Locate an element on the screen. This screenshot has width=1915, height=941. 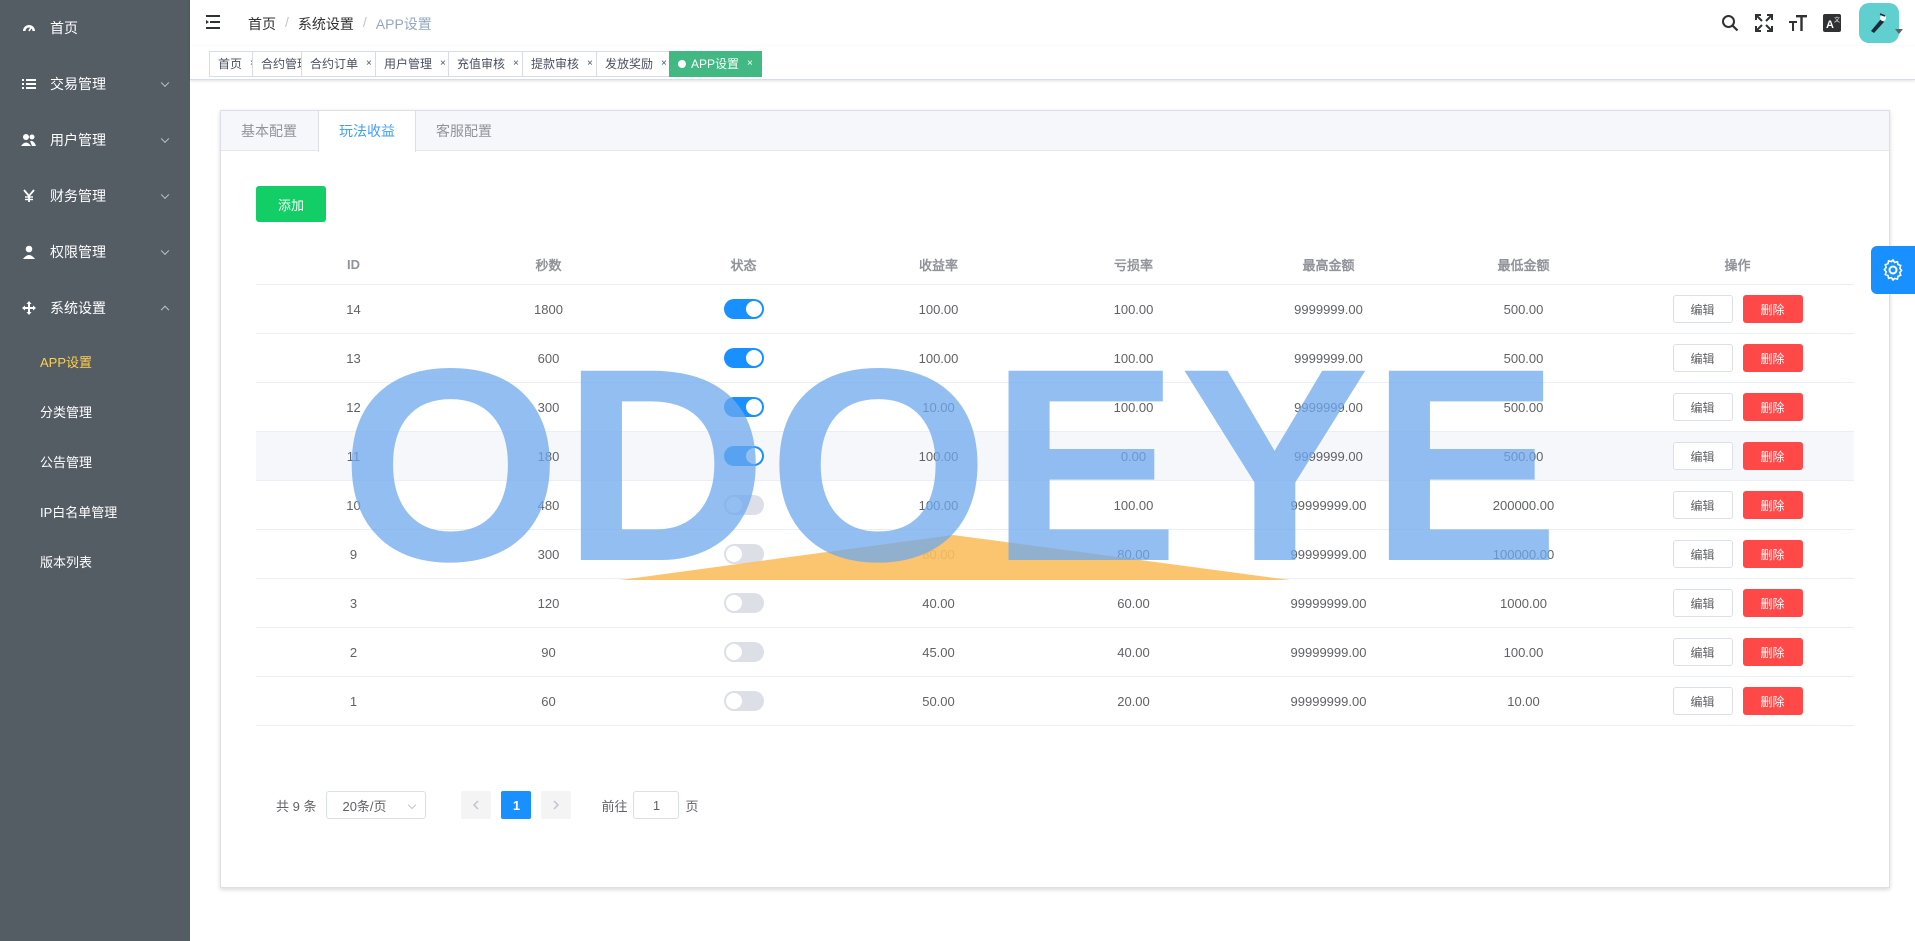
sidebar-item-2: 用户管理 is located at coordinates (95, 140).